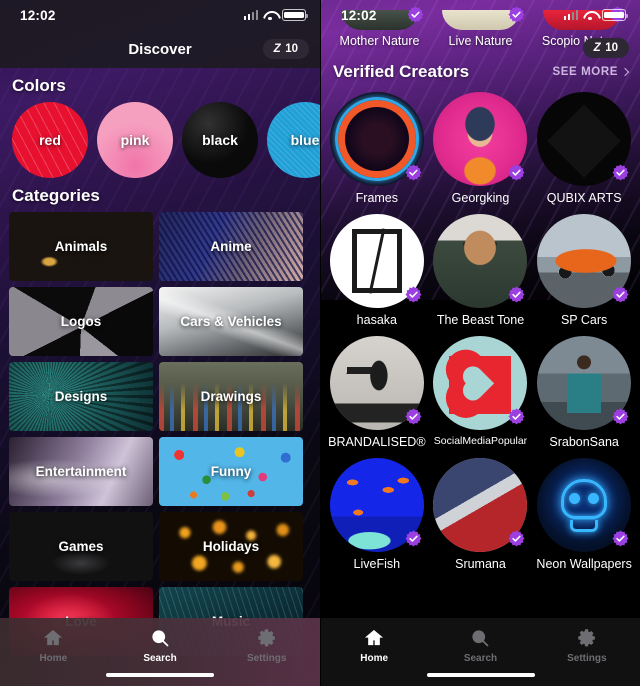 Image resolution: width=640 pixels, height=686 pixels. I want to click on qubix-logo-text: Qubix, so click(584, 138).